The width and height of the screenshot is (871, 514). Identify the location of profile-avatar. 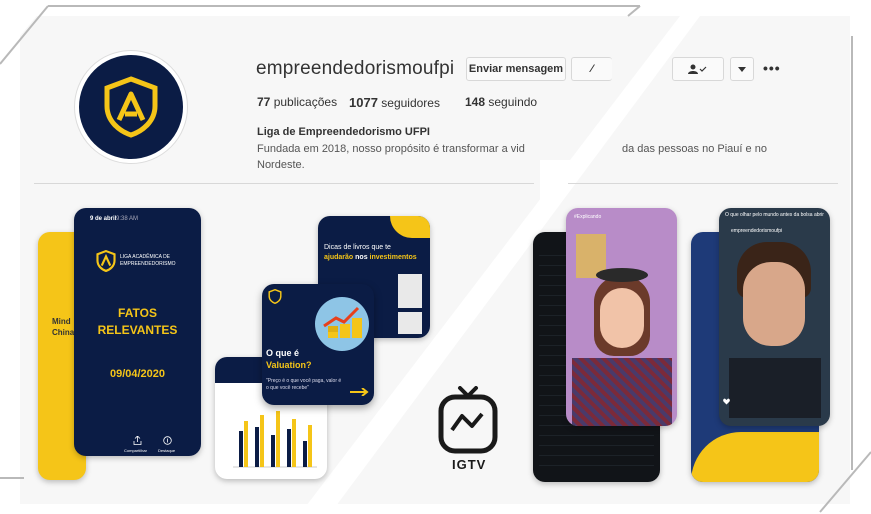
(131, 107).